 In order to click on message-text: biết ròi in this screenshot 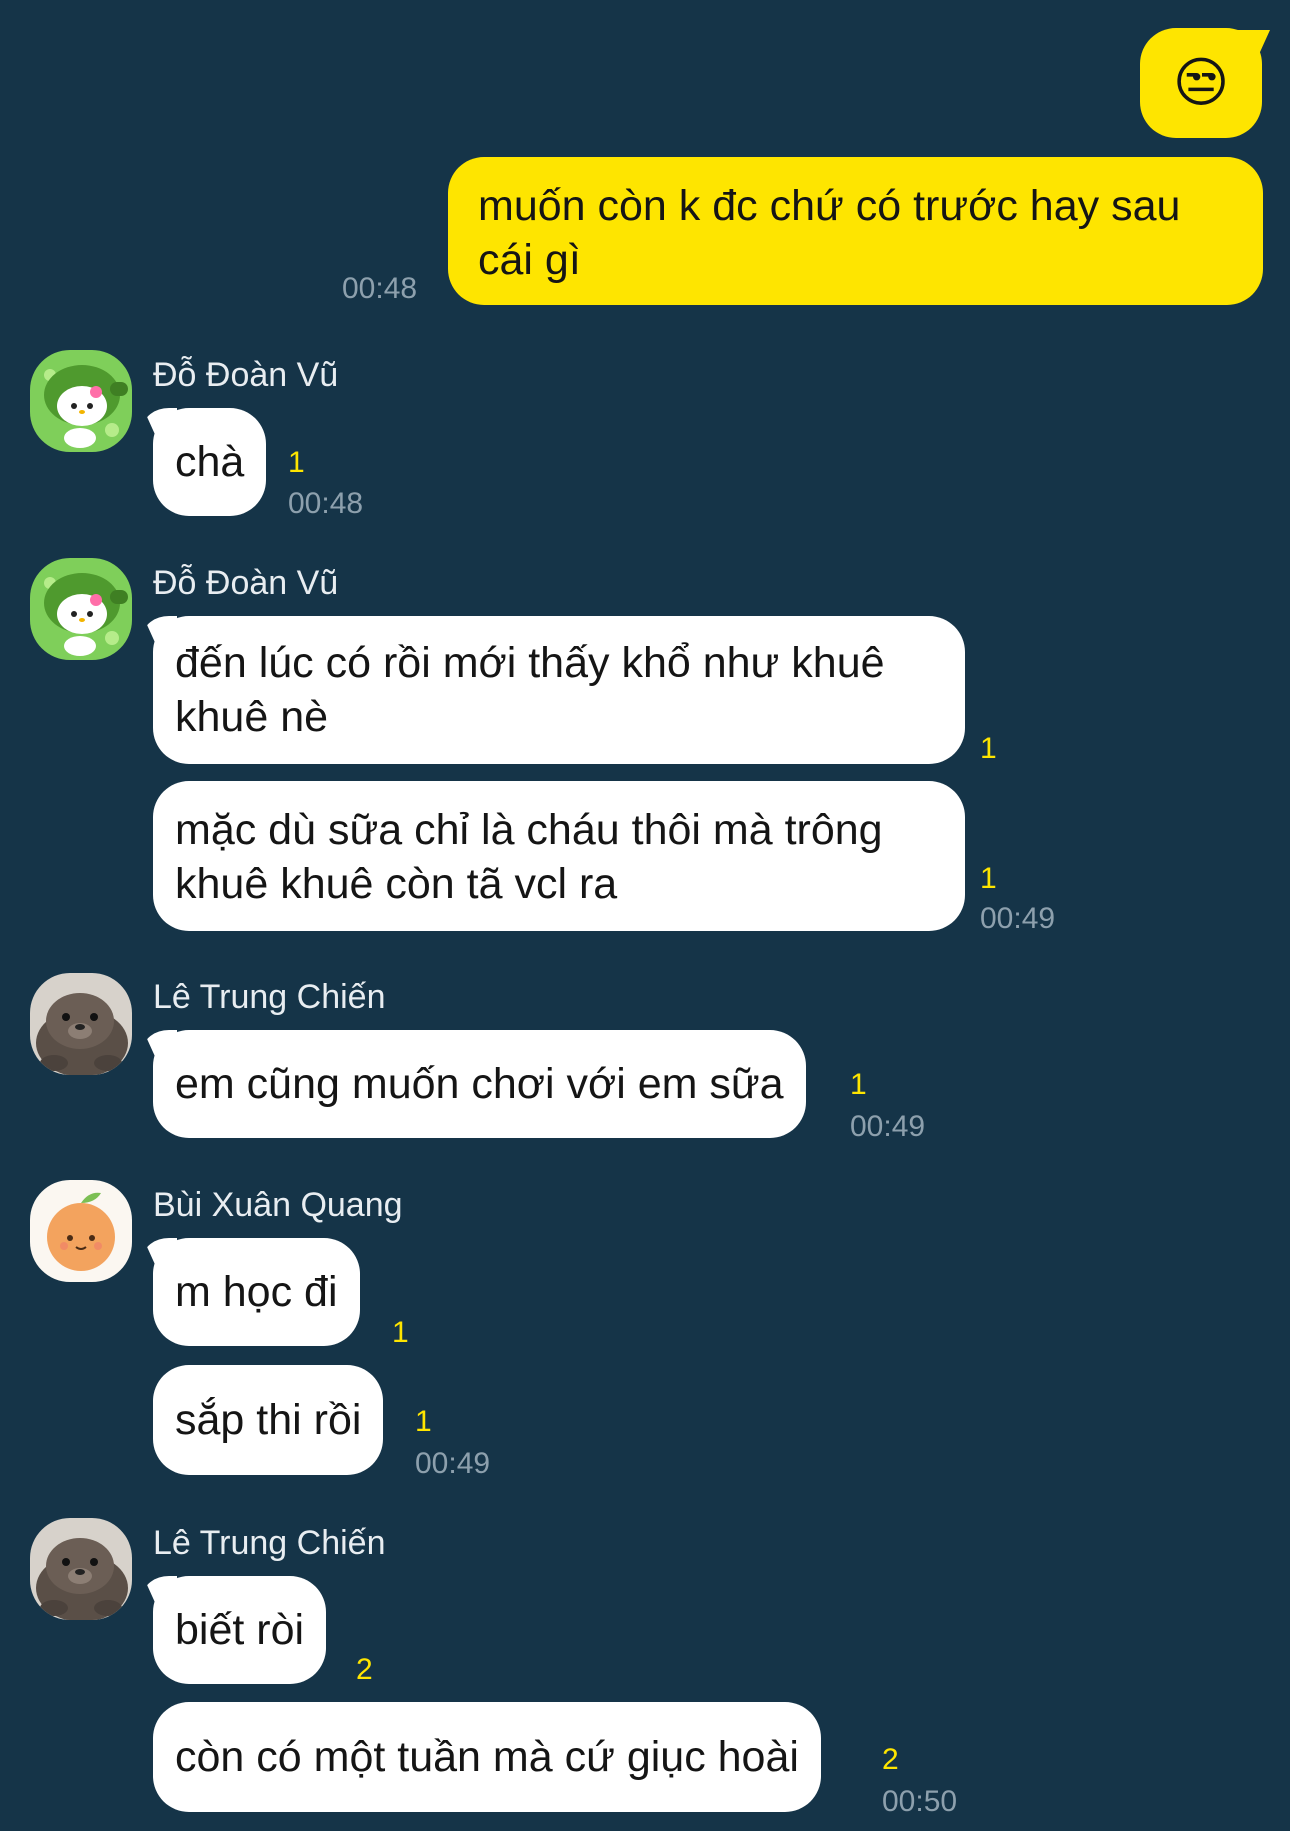, I will do `click(240, 1630)`.